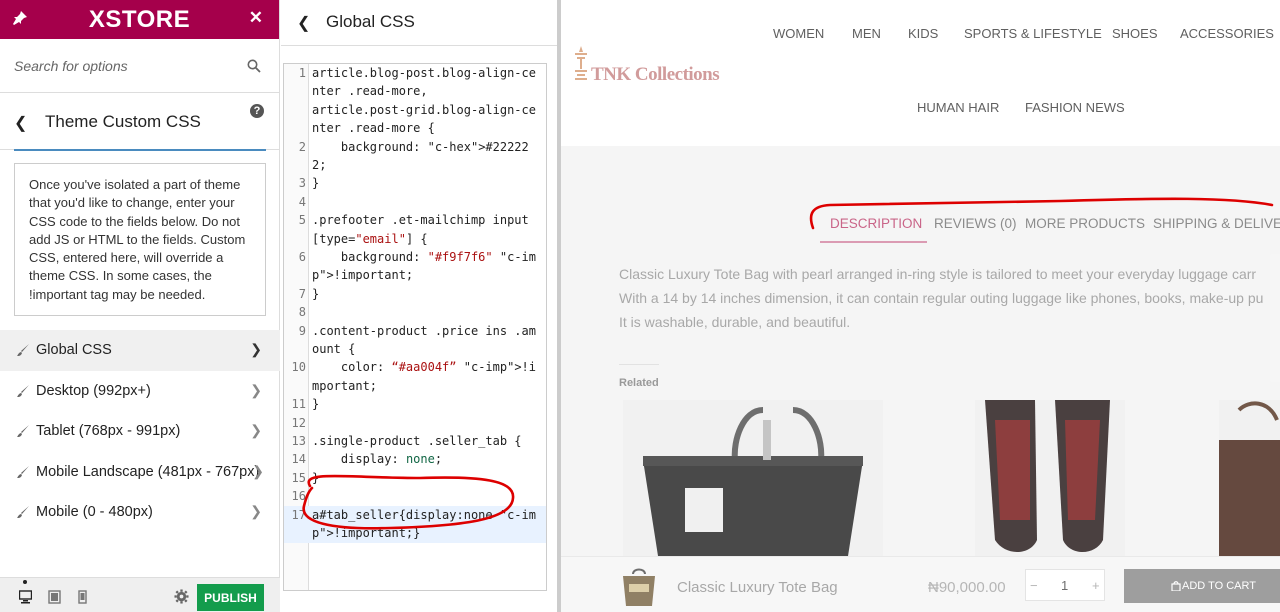  Describe the element at coordinates (958, 107) in the screenshot. I see `nav-item-human-hair: HUMAN HAIR` at that location.